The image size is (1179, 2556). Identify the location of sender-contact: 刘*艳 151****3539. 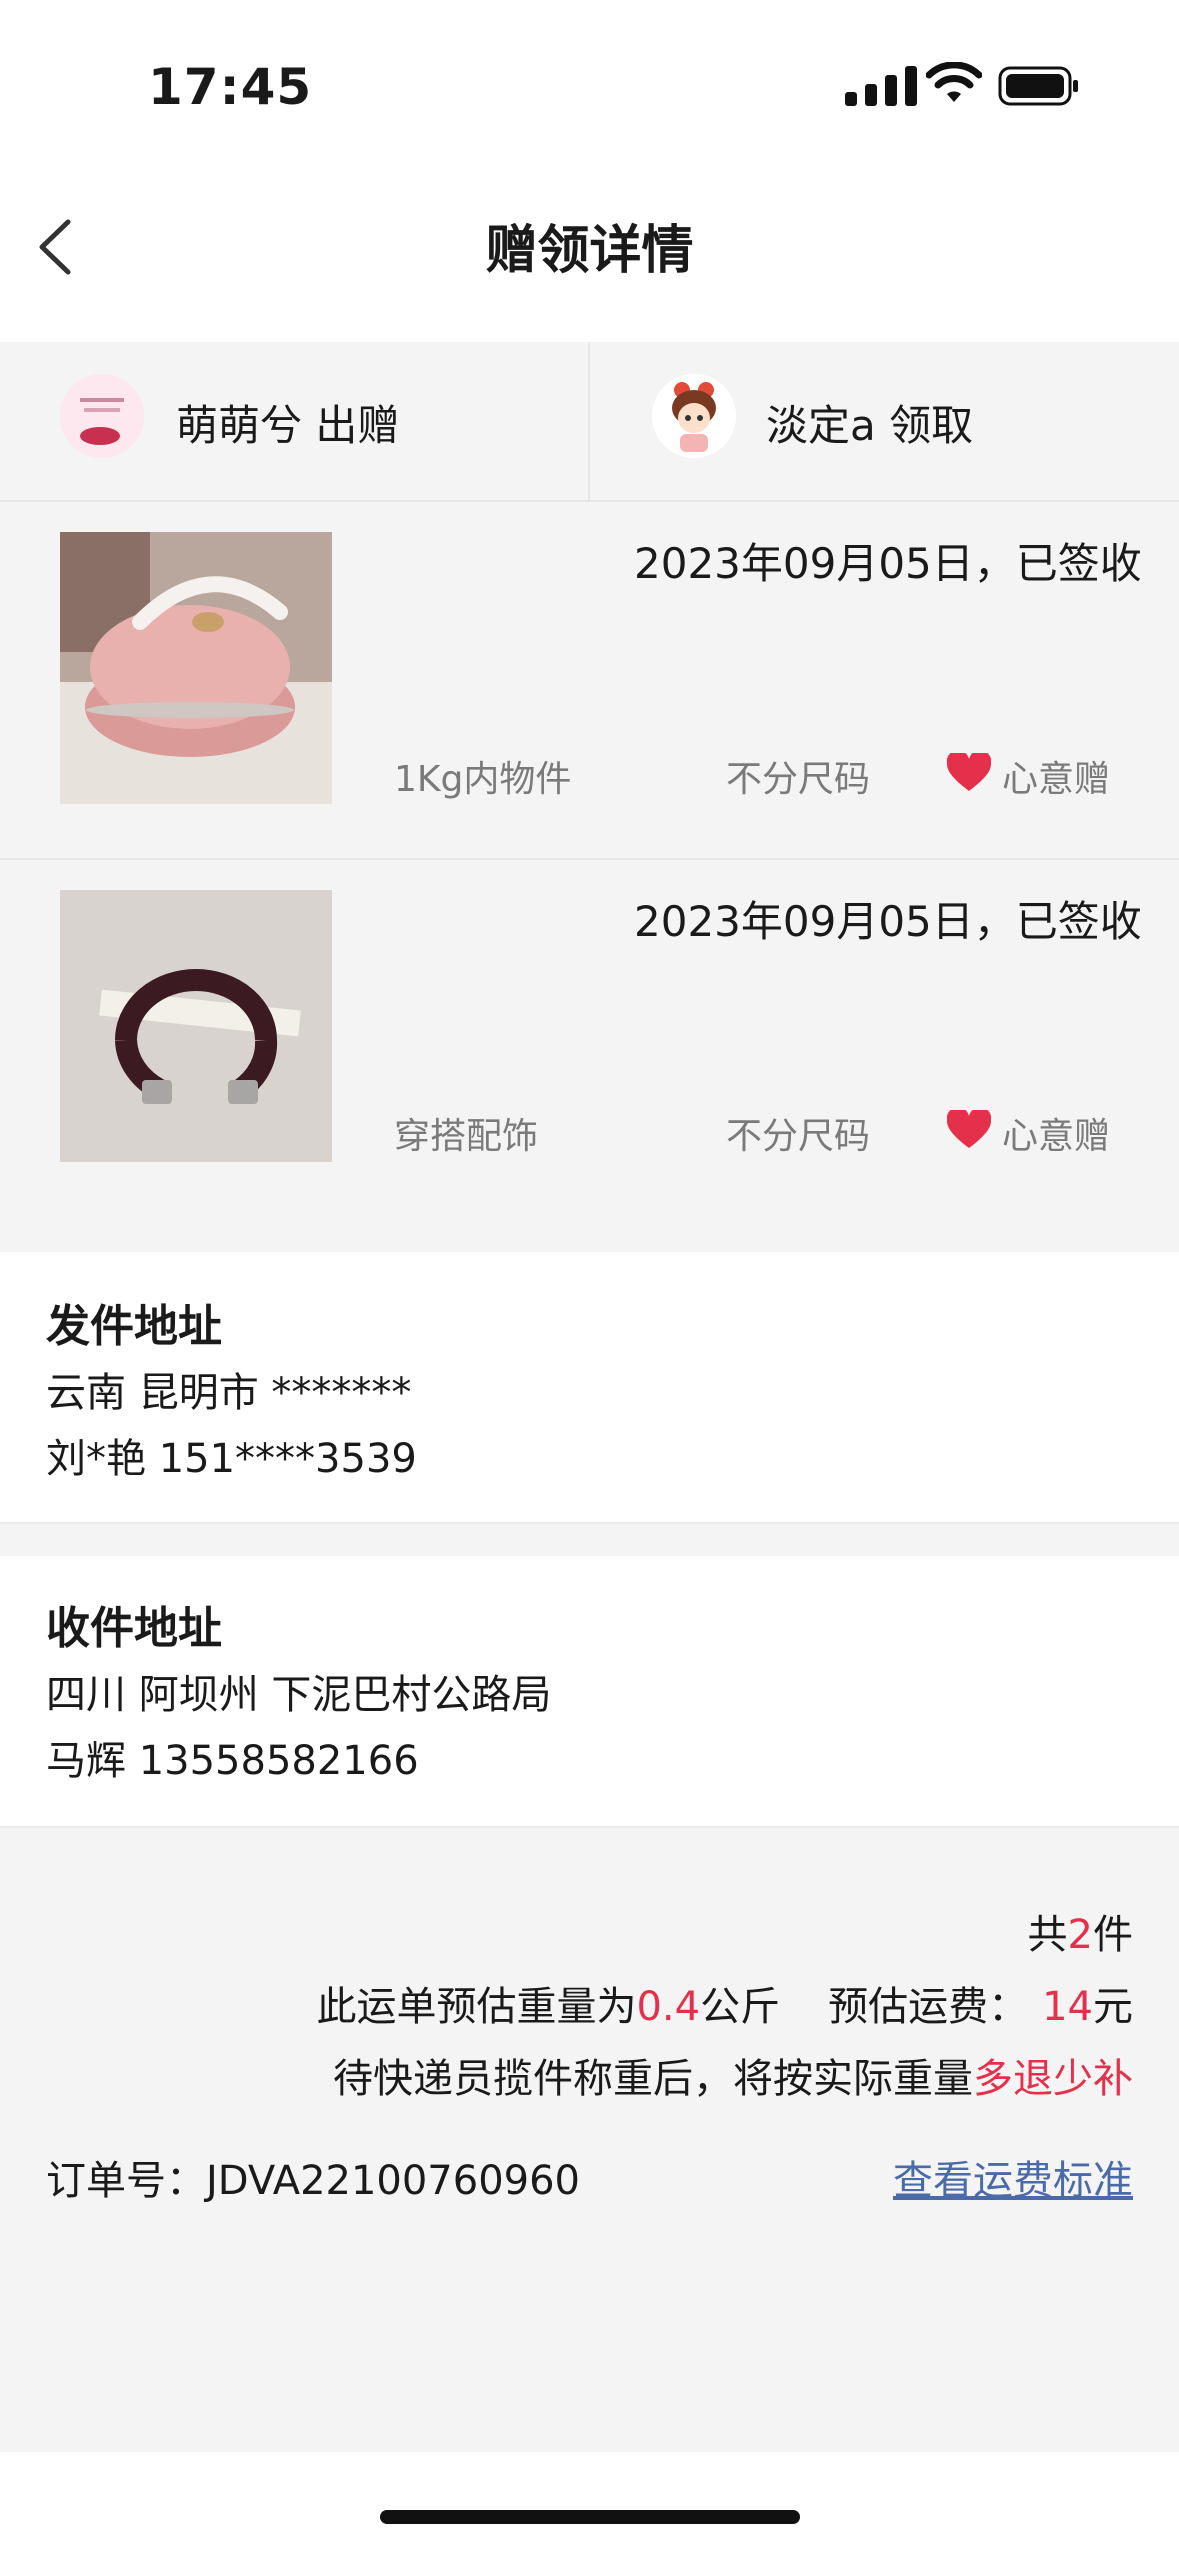
(231, 1459).